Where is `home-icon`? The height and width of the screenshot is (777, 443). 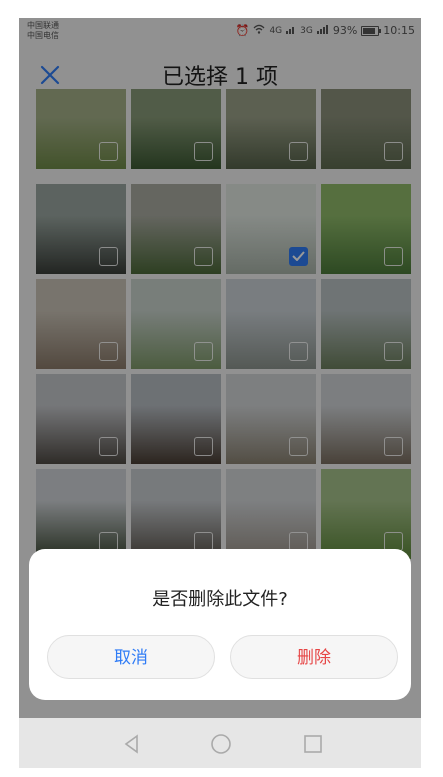 home-icon is located at coordinates (221, 744).